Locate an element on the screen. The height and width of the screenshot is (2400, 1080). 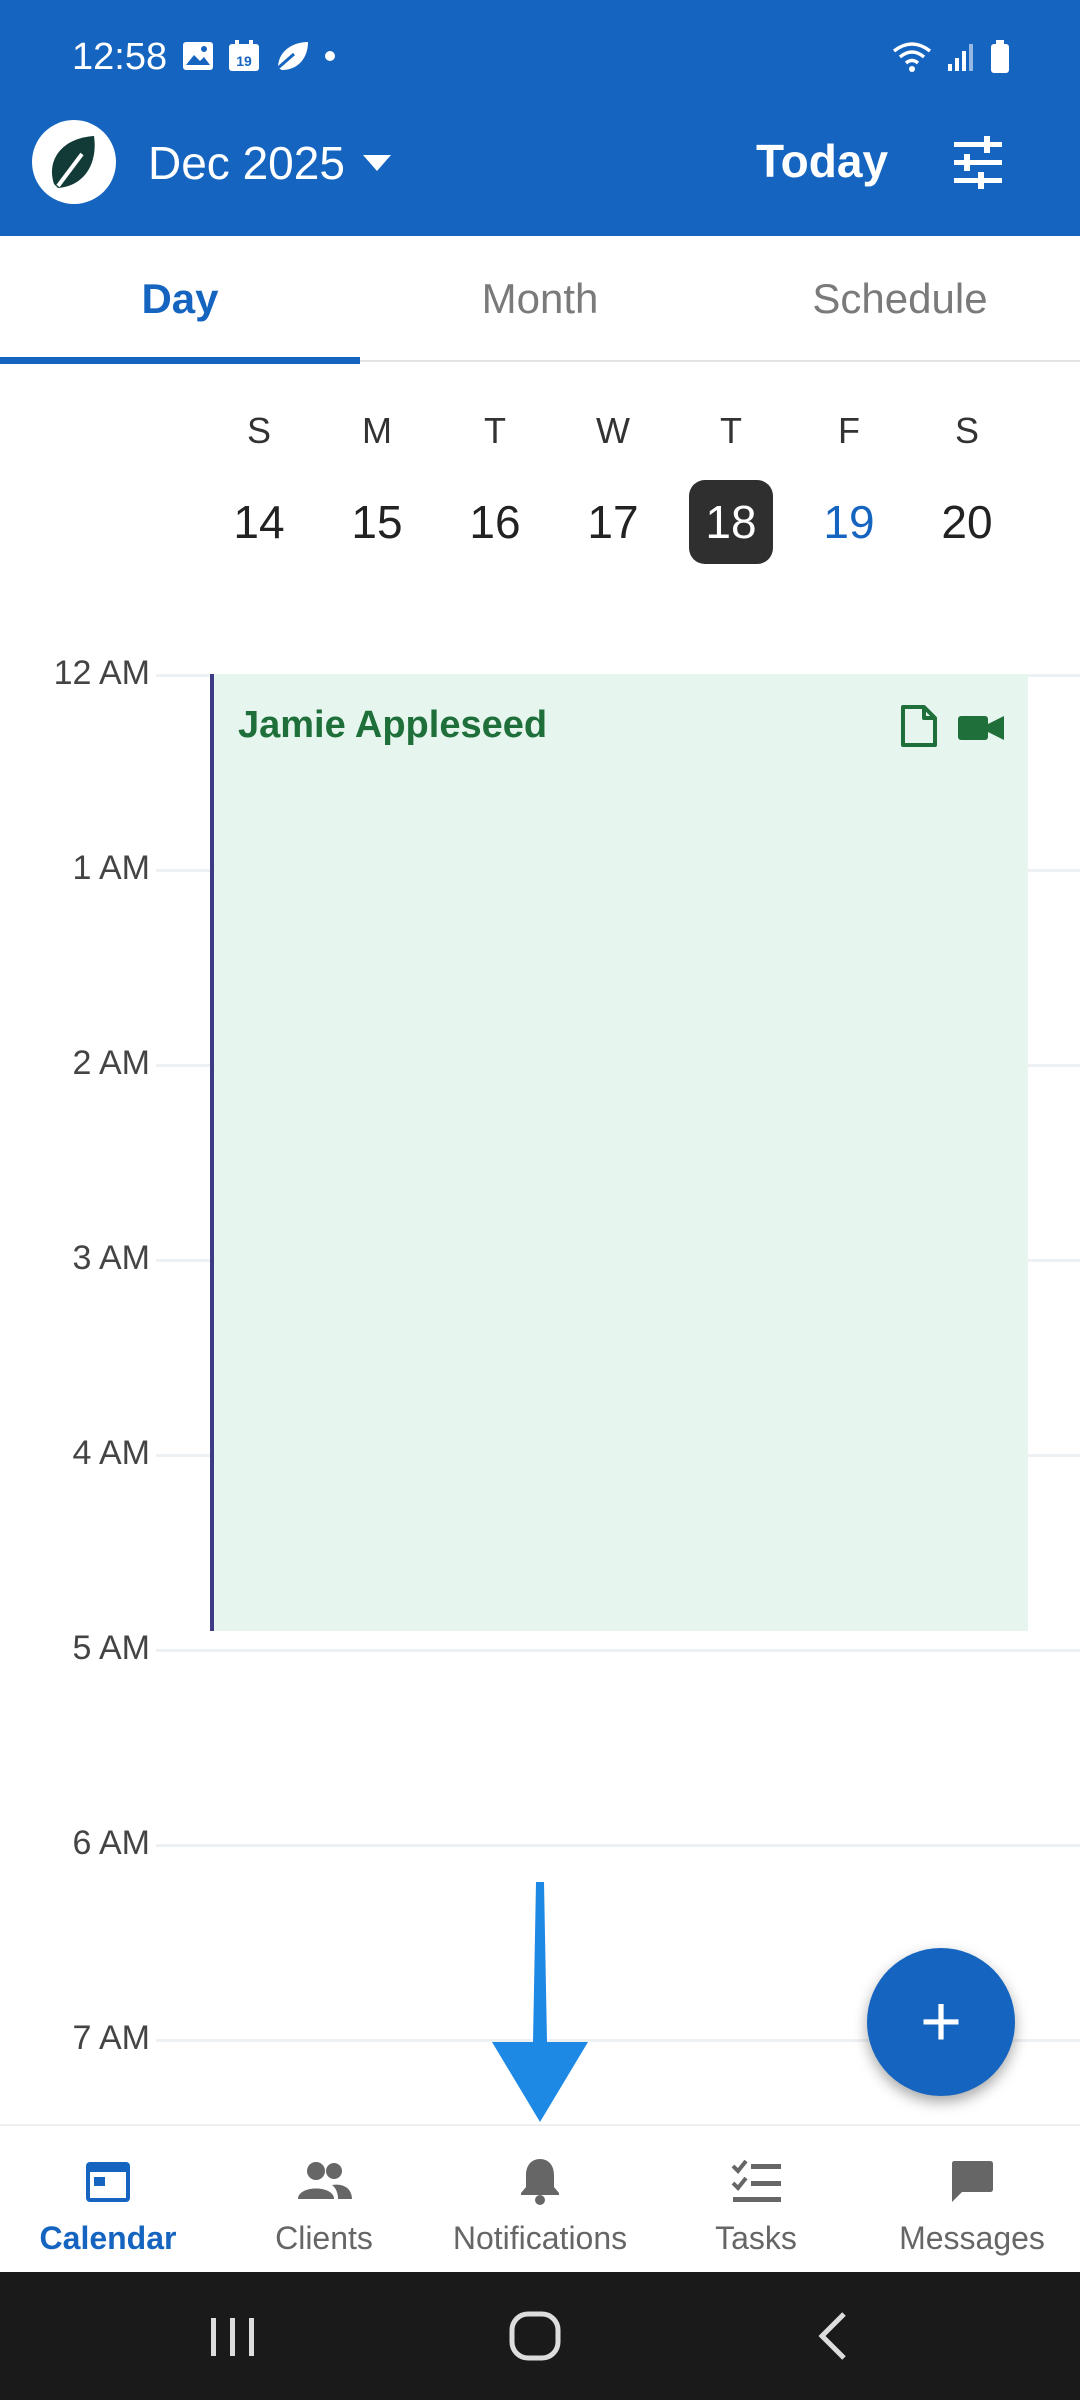
tab-schedule: Schedule is located at coordinates (900, 299).